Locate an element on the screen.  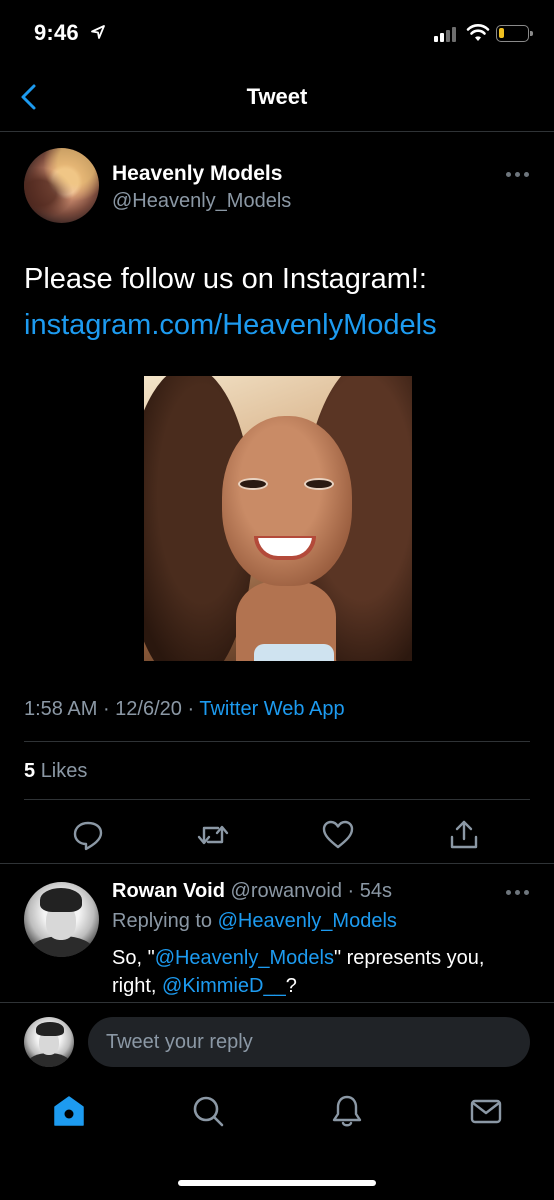
like-icon is located at coordinates (338, 835).